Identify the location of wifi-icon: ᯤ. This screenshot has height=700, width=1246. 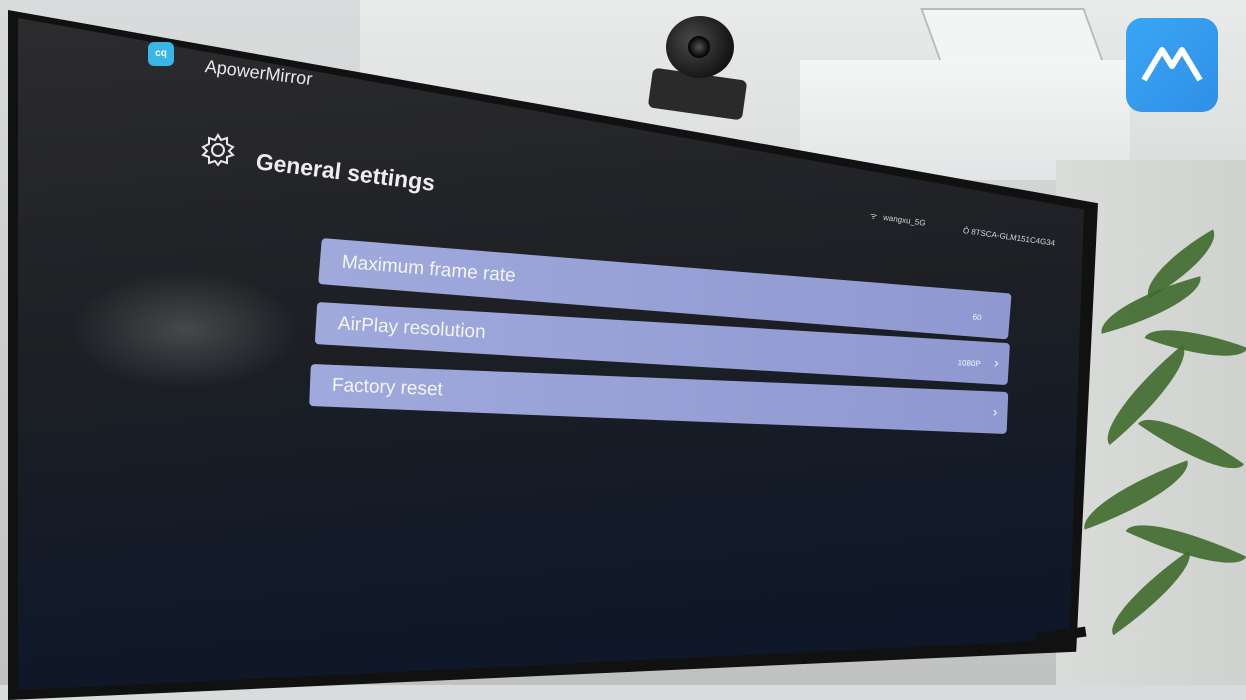
(873, 216).